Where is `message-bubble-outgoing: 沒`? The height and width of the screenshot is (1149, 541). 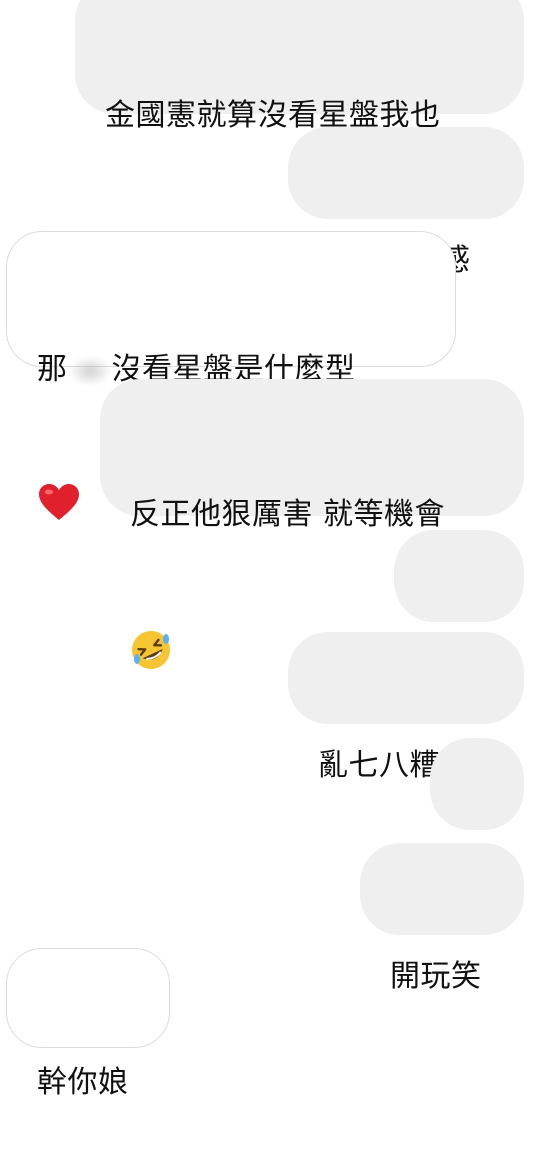 message-bubble-outgoing: 沒 is located at coordinates (477, 813).